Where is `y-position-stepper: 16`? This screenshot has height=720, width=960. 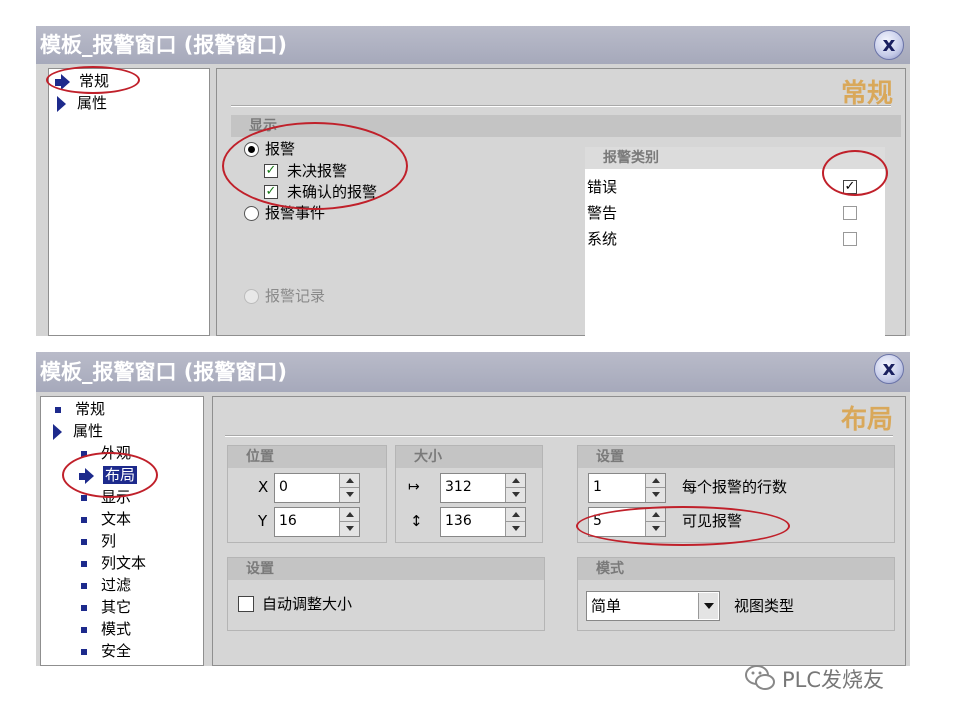 y-position-stepper: 16 is located at coordinates (317, 522).